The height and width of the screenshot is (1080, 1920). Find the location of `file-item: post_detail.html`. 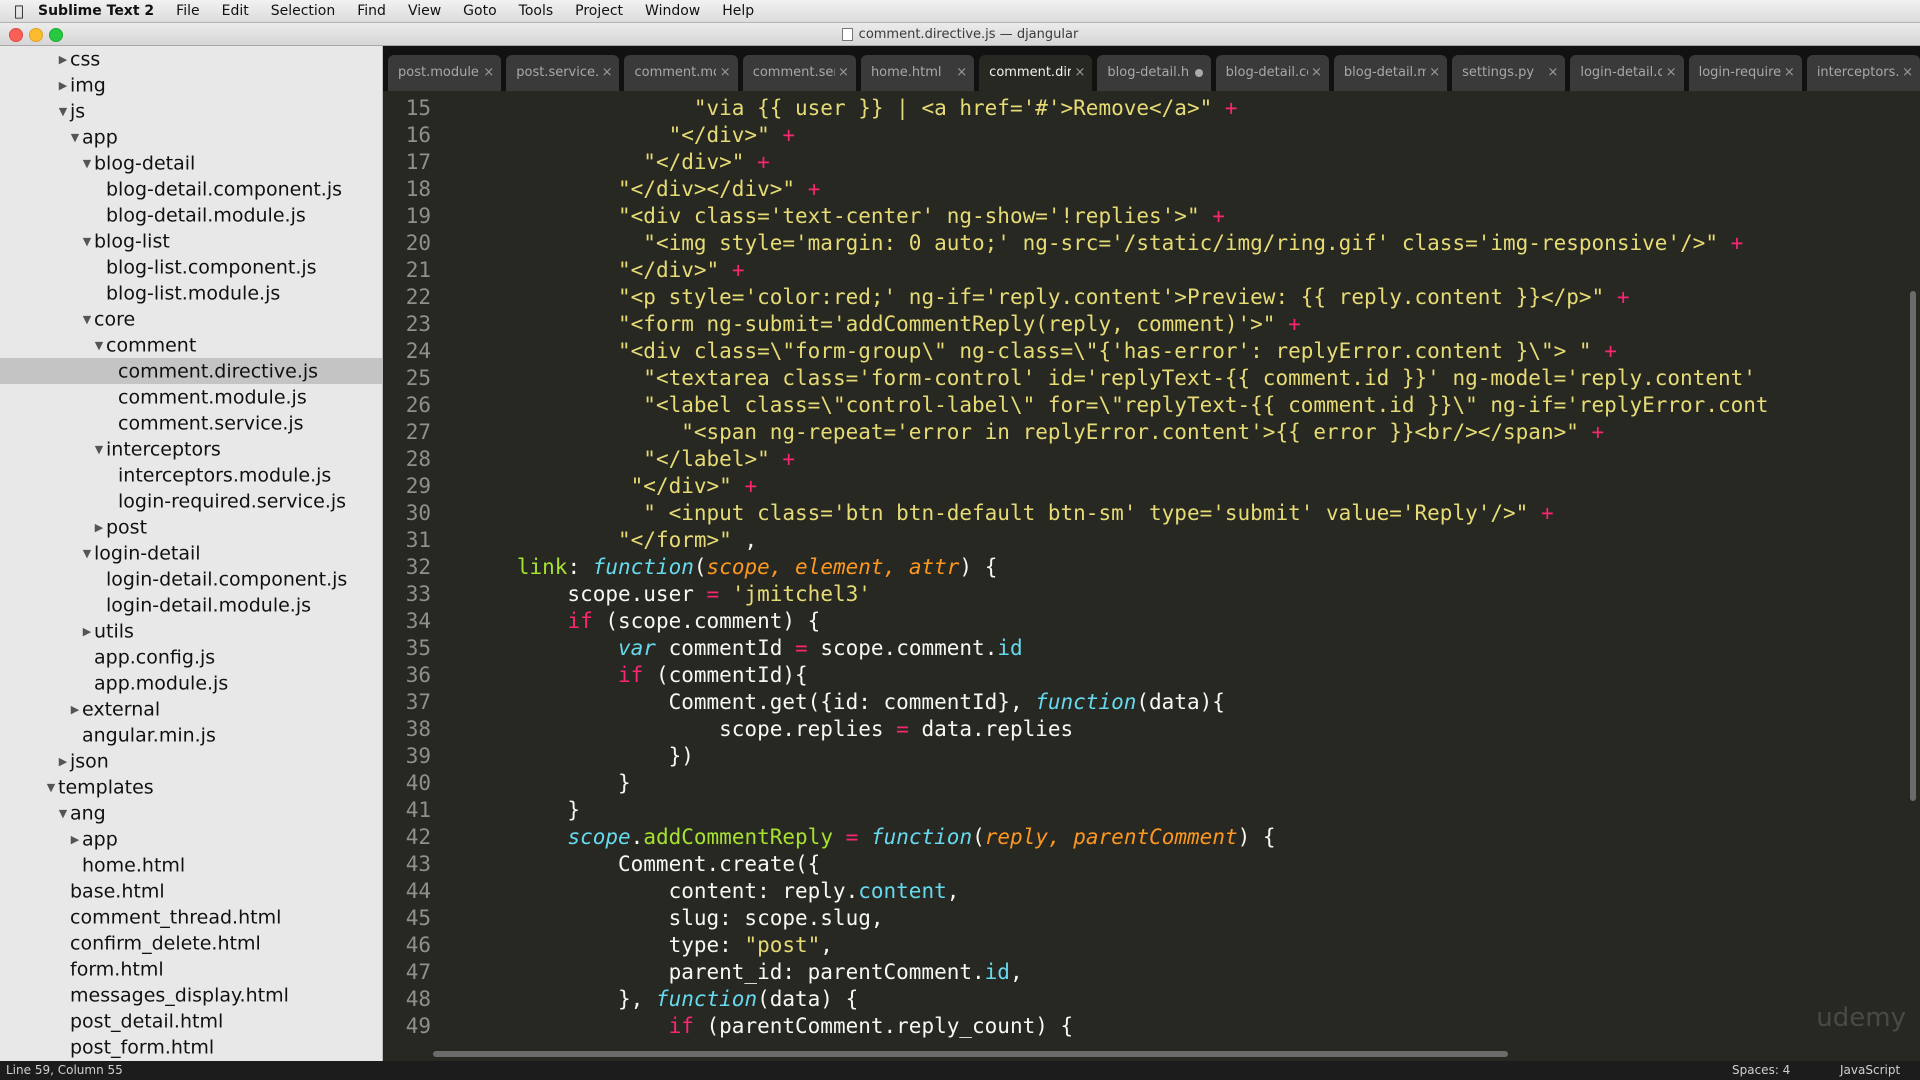

file-item: post_detail.html is located at coordinates (191, 1021).